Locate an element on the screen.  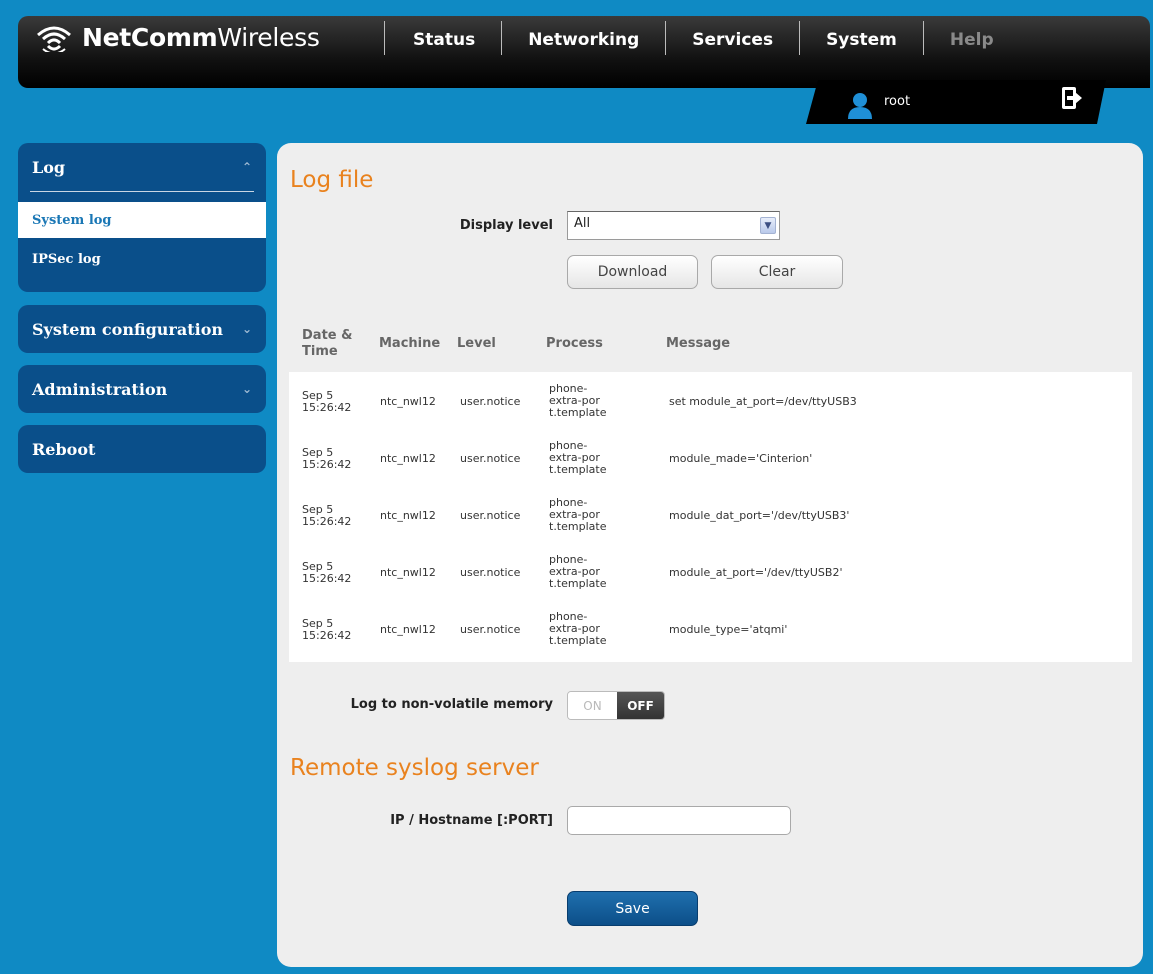
sidebar-reboot: Reboot is located at coordinates (142, 449).